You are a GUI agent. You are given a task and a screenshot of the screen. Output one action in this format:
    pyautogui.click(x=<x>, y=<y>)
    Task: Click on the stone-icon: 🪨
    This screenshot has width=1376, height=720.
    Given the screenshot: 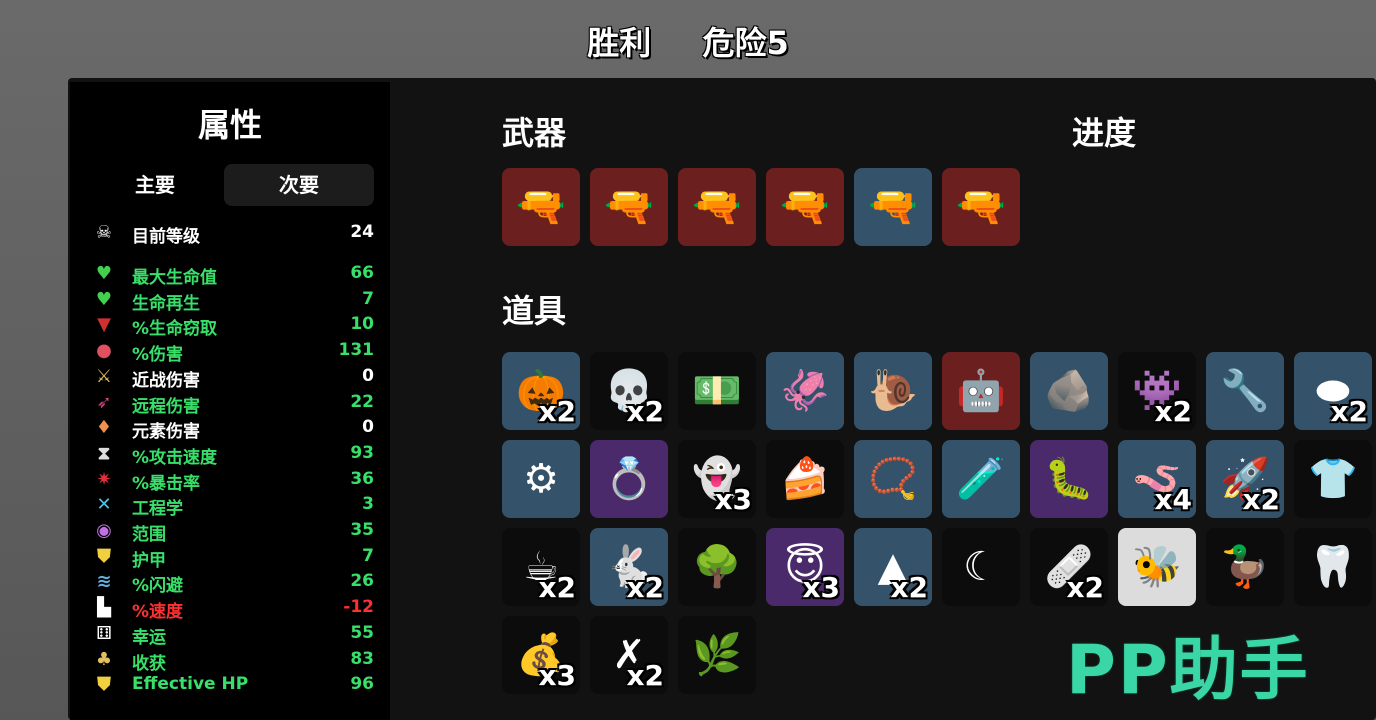 What is the action you would take?
    pyautogui.click(x=1069, y=391)
    